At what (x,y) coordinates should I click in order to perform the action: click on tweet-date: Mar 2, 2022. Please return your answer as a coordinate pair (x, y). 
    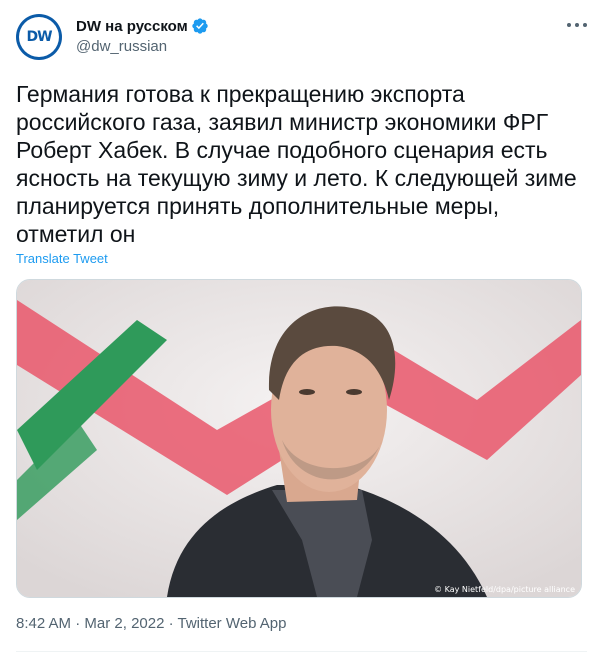
    Looking at the image, I should click on (124, 623).